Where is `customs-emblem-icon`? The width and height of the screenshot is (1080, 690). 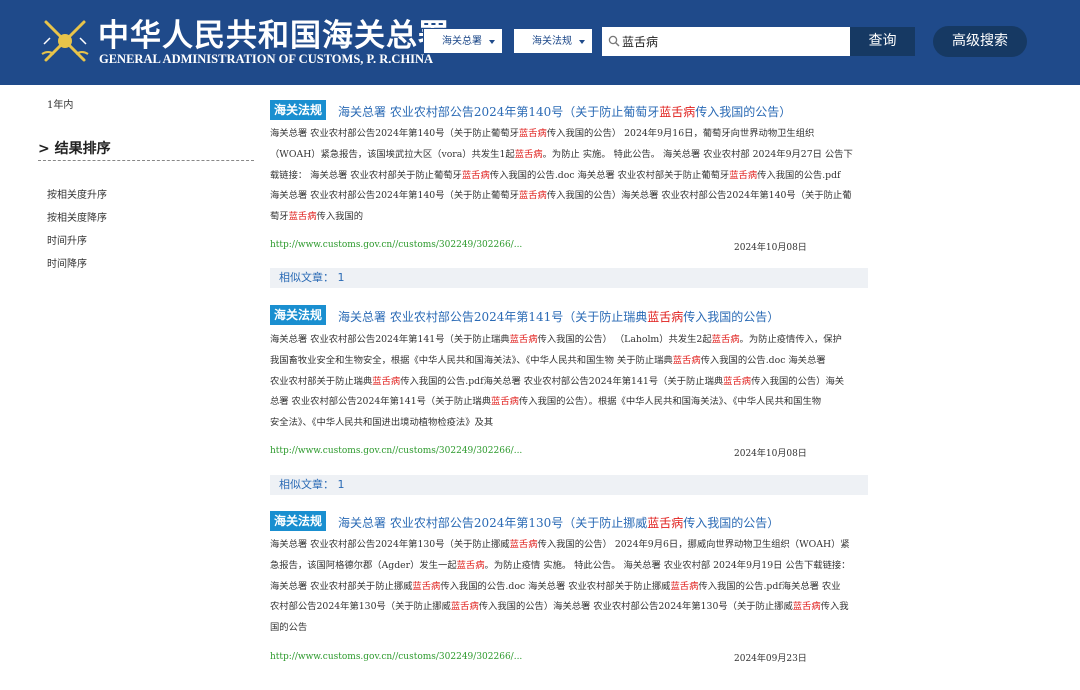 customs-emblem-icon is located at coordinates (65, 41).